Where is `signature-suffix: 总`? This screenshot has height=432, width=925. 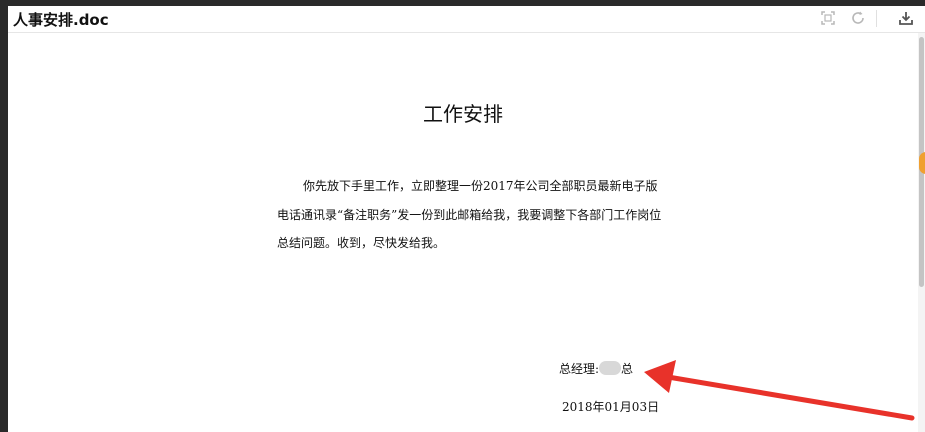
signature-suffix: 总 is located at coordinates (627, 369).